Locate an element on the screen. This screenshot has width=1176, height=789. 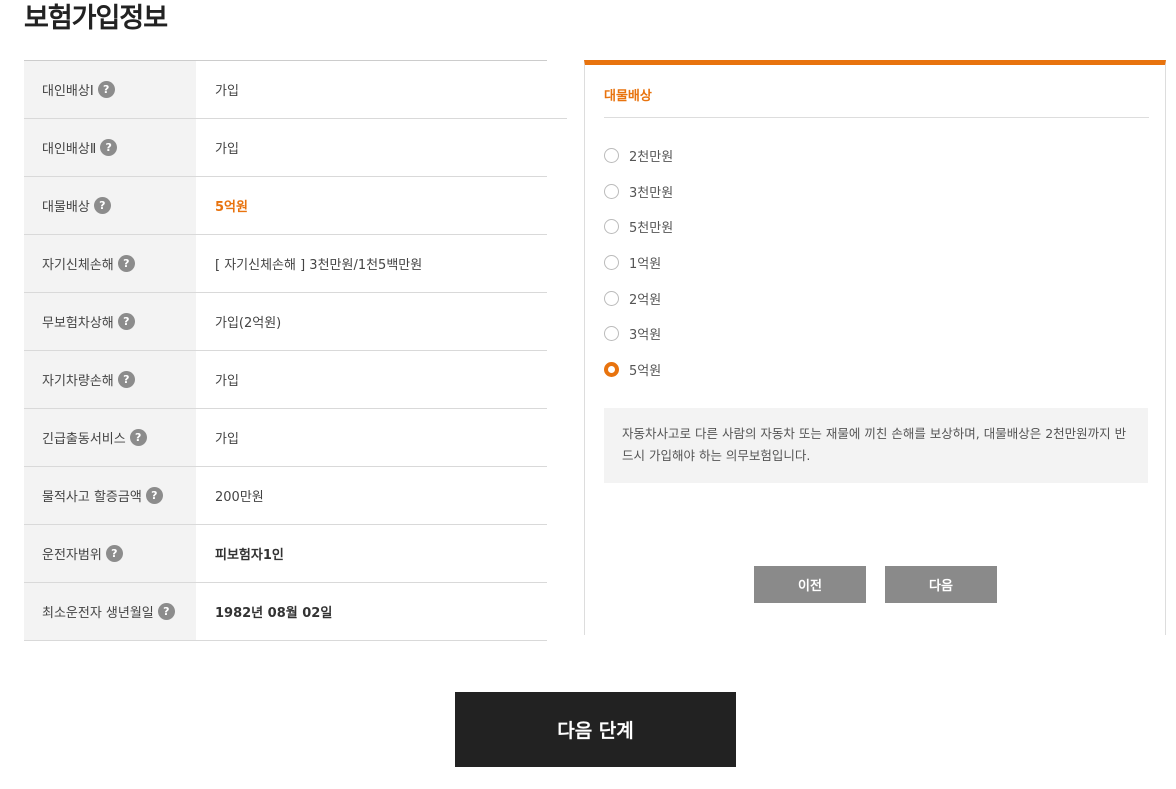
option-5000man: 5천만원 is located at coordinates (638, 227).